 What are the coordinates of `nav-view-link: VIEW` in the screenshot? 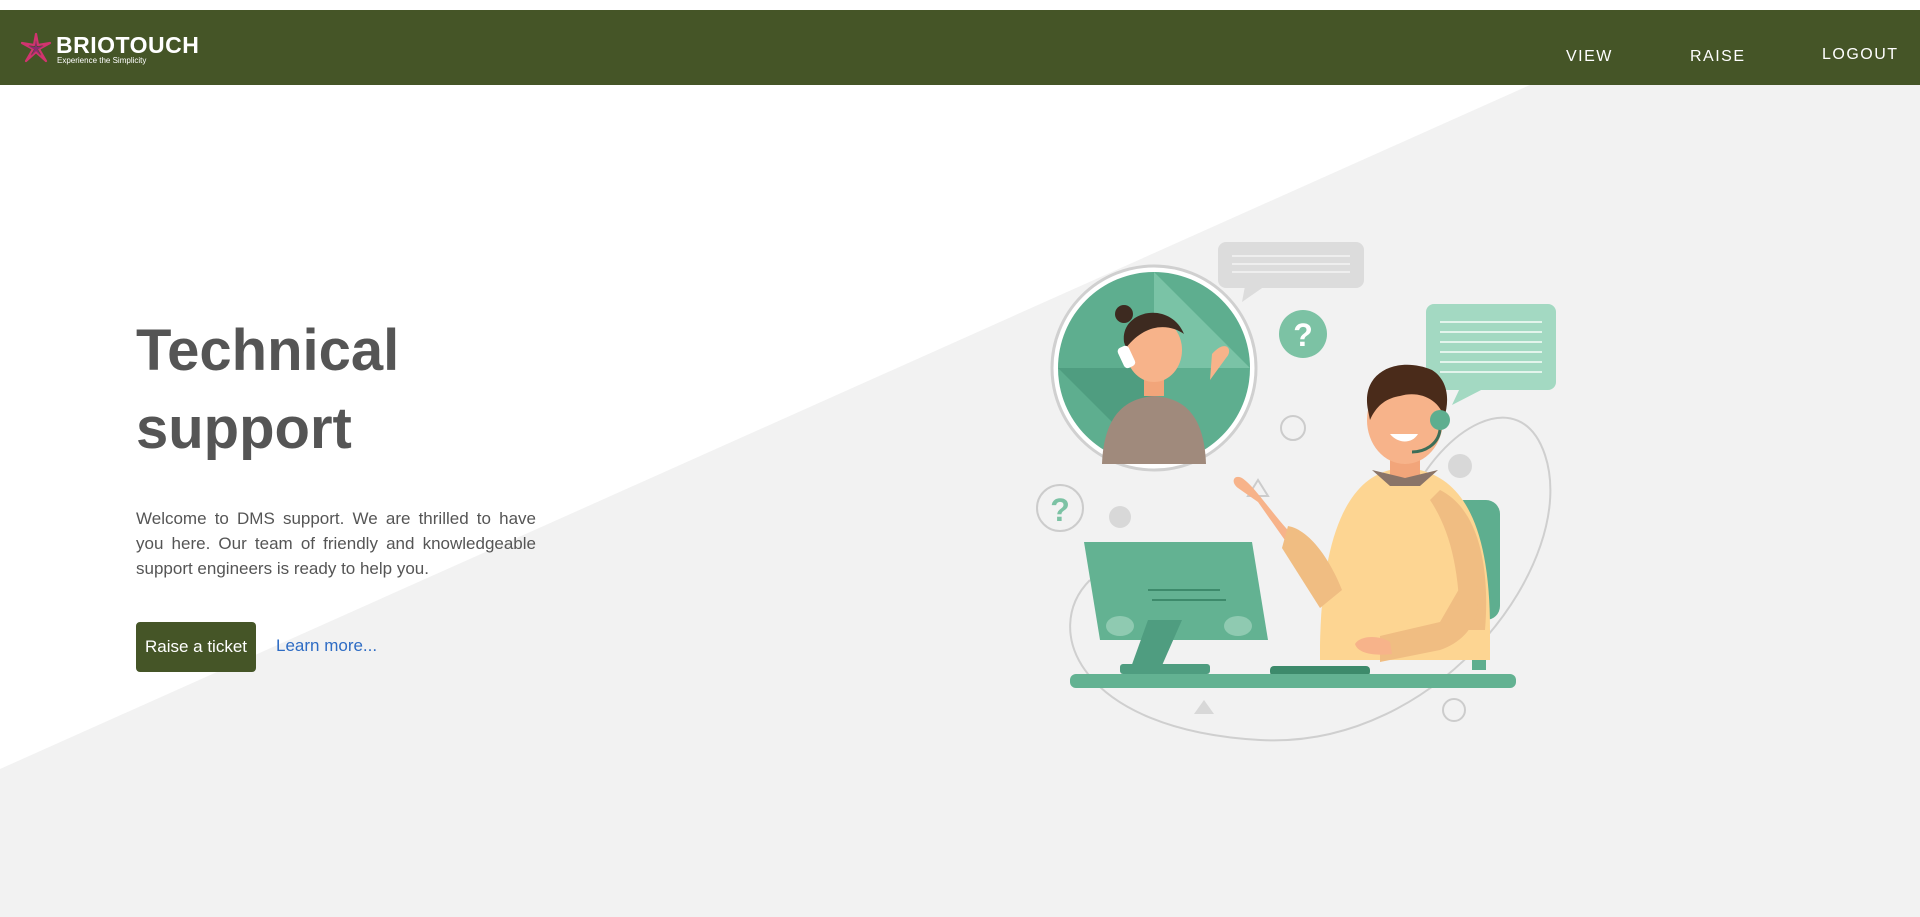 It's located at (1589, 57).